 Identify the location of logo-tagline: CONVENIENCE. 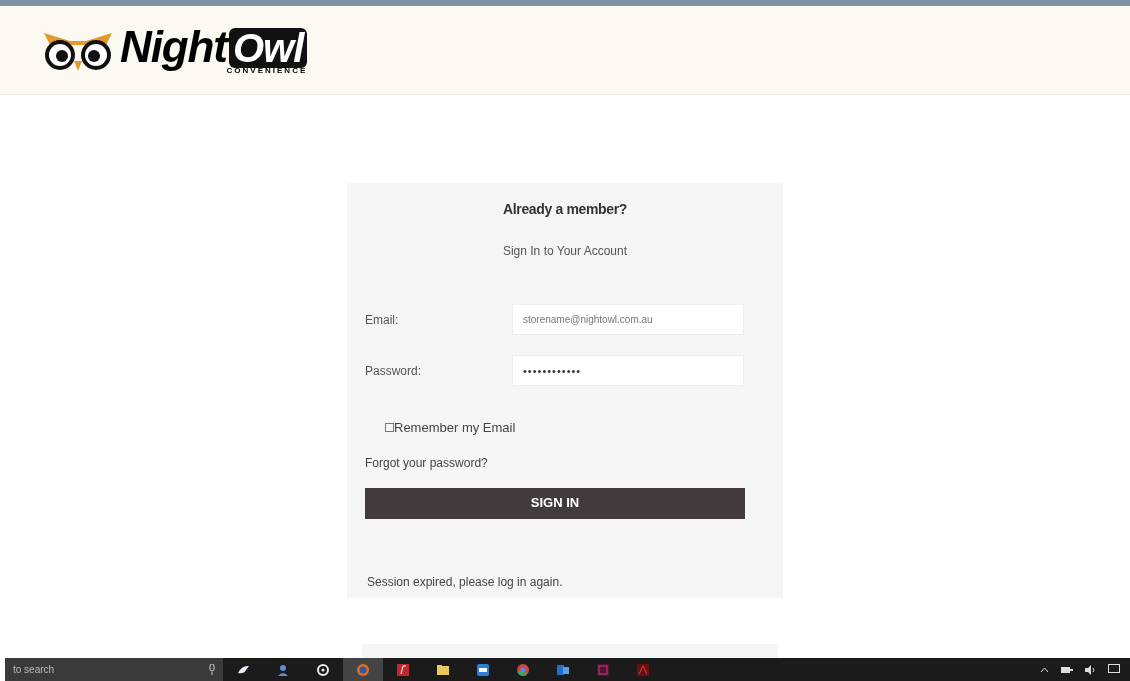
(267, 71).